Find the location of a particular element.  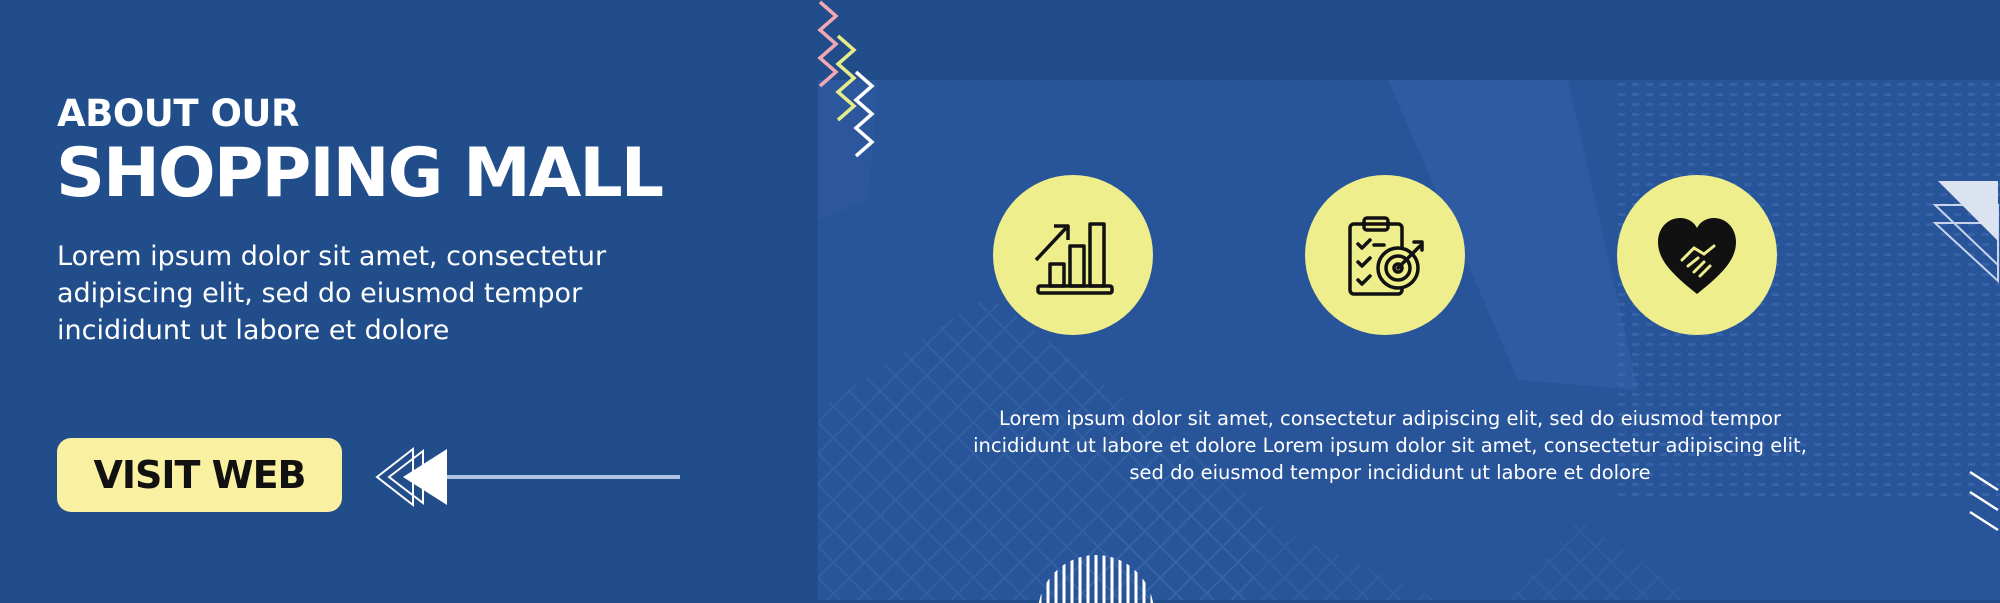

triangle-decoration is located at coordinates (1965, 232).